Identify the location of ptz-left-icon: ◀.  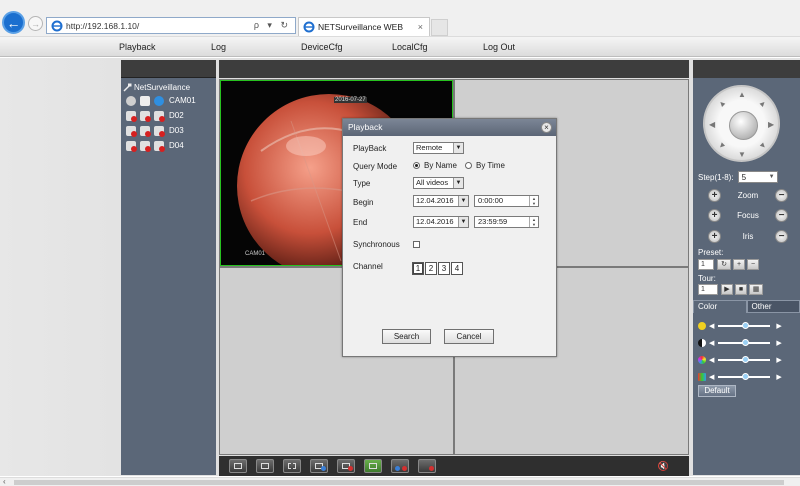
(712, 124).